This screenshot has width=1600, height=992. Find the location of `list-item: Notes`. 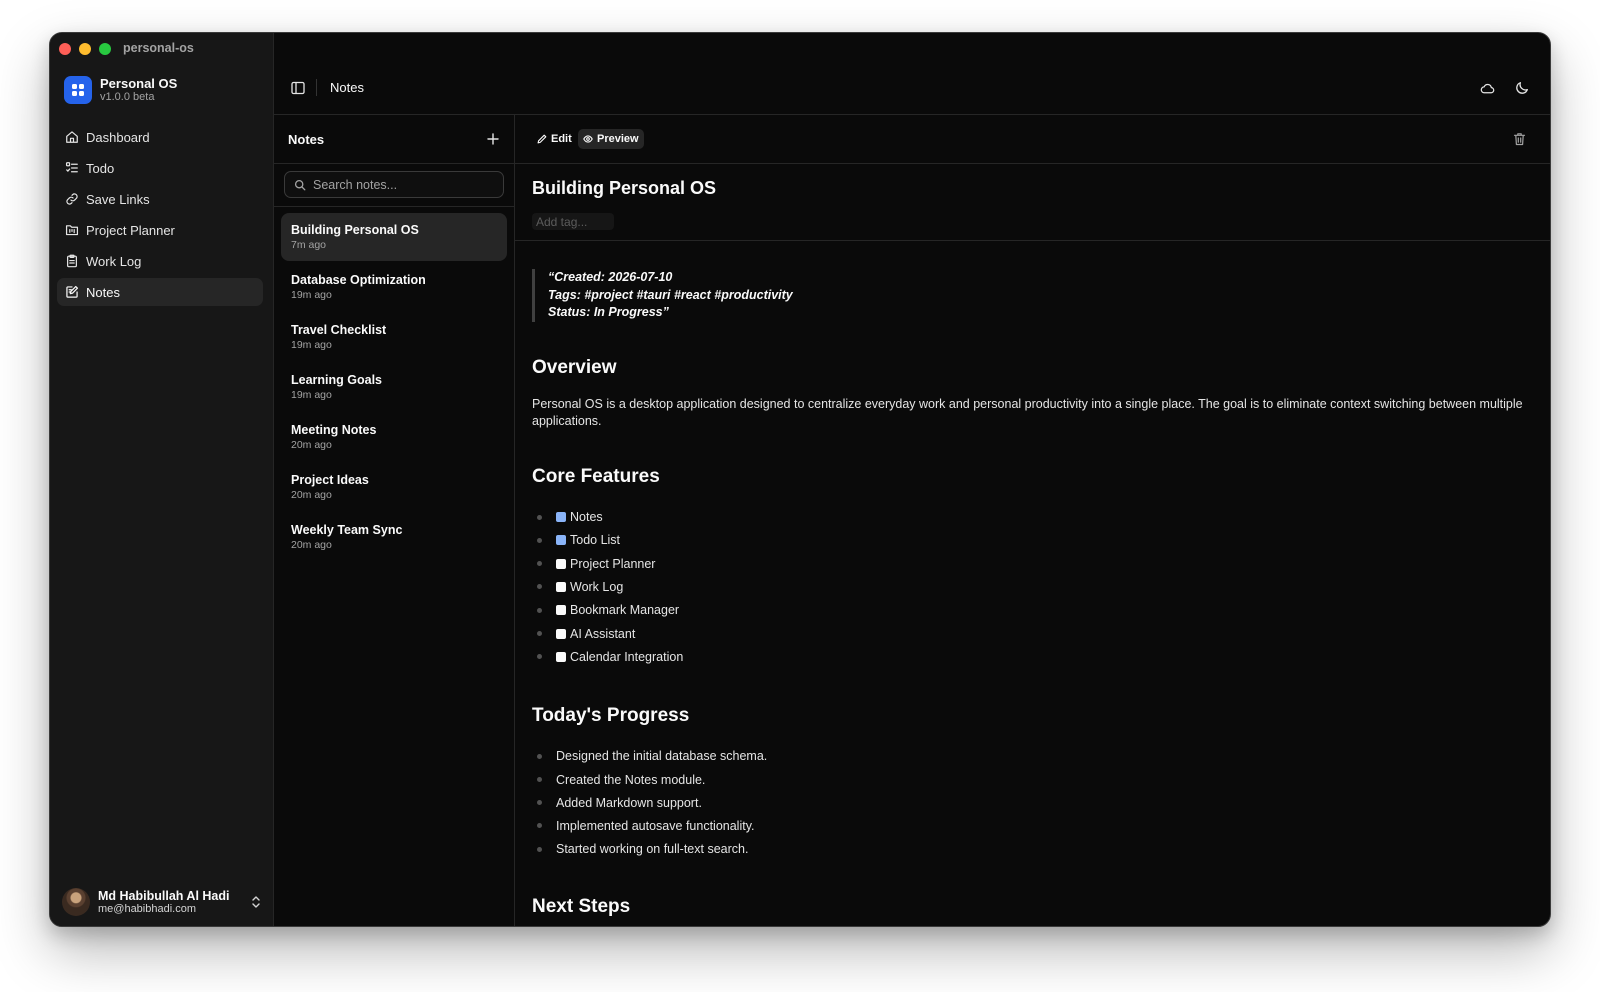

list-item: Notes is located at coordinates (1032, 517).